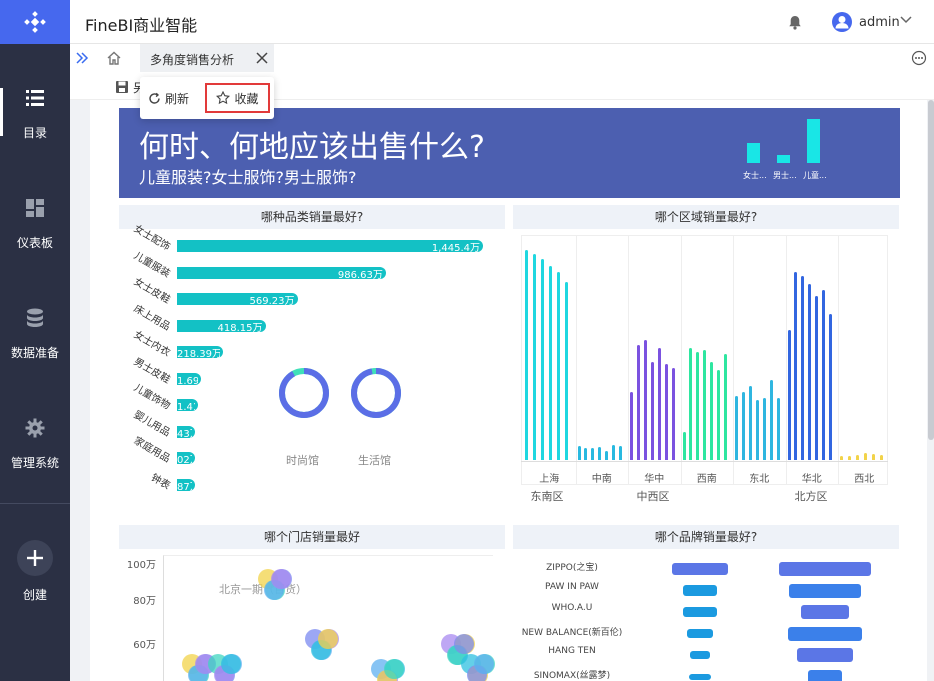 Image resolution: width=934 pixels, height=681 pixels. Describe the element at coordinates (262, 58) in the screenshot. I see `close-icon` at that location.